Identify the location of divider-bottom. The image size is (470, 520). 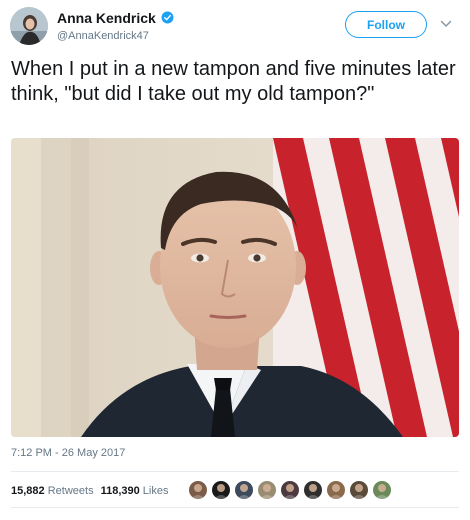
(235, 507).